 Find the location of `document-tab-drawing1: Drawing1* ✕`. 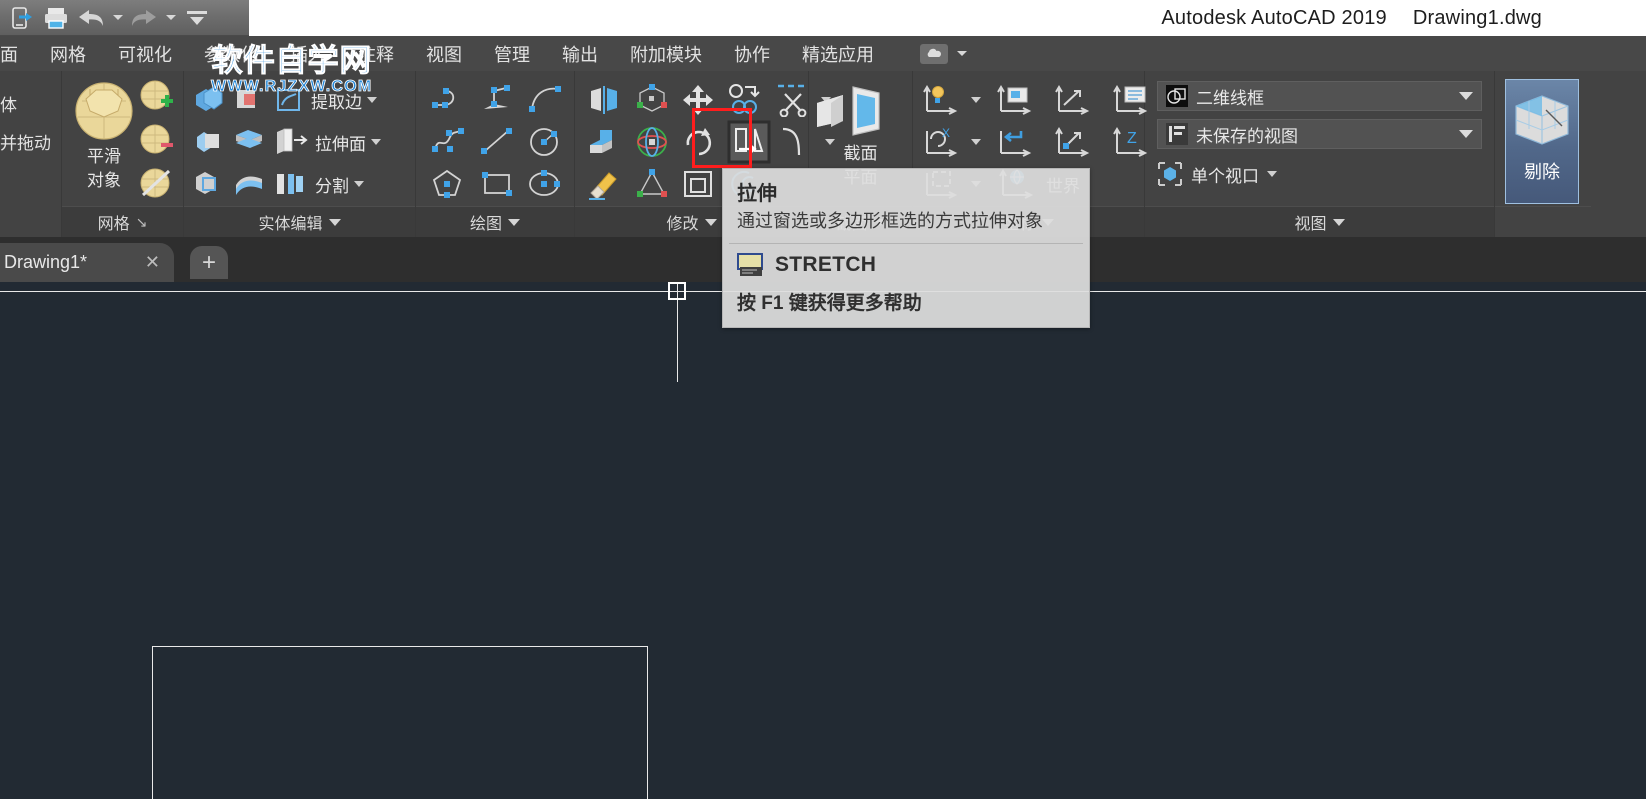

document-tab-drawing1: Drawing1* ✕ is located at coordinates (87, 262).